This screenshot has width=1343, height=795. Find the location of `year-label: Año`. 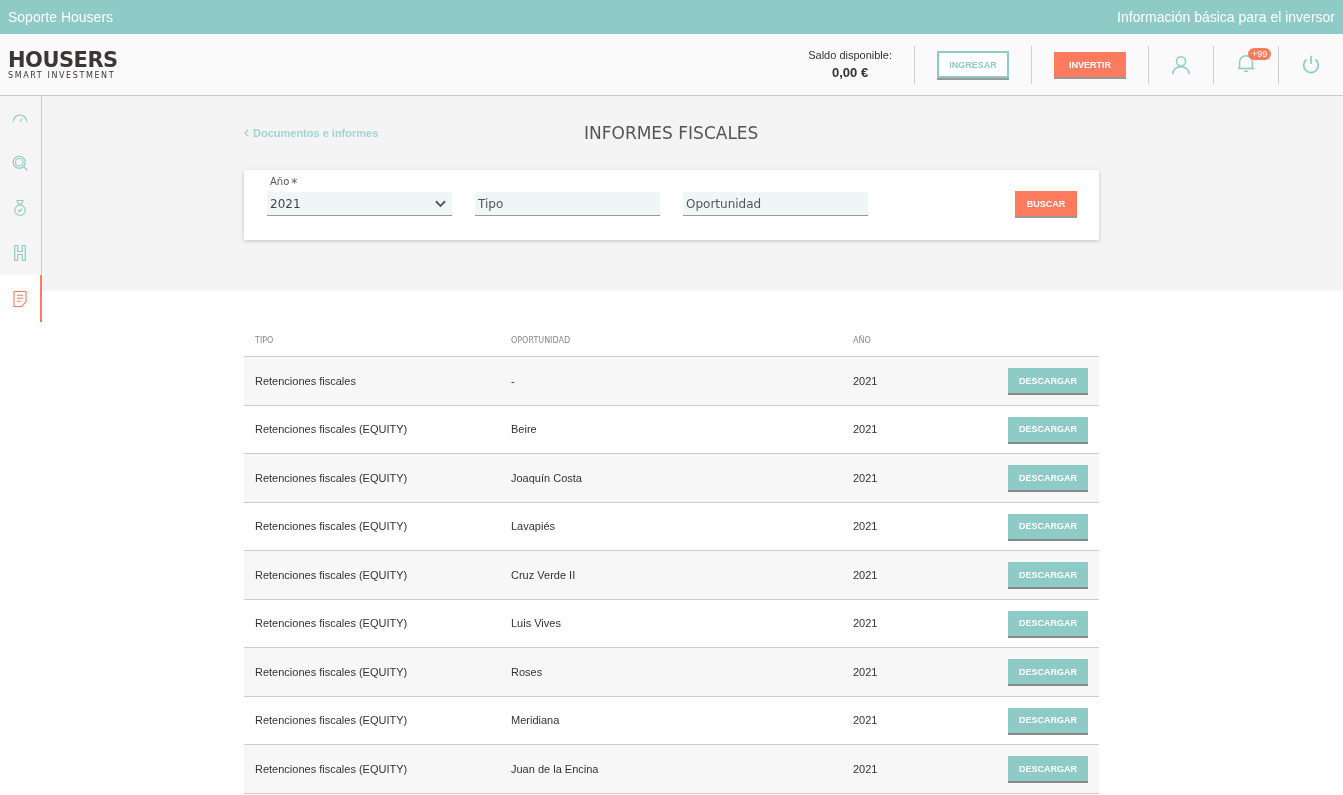

year-label: Año is located at coordinates (280, 181).